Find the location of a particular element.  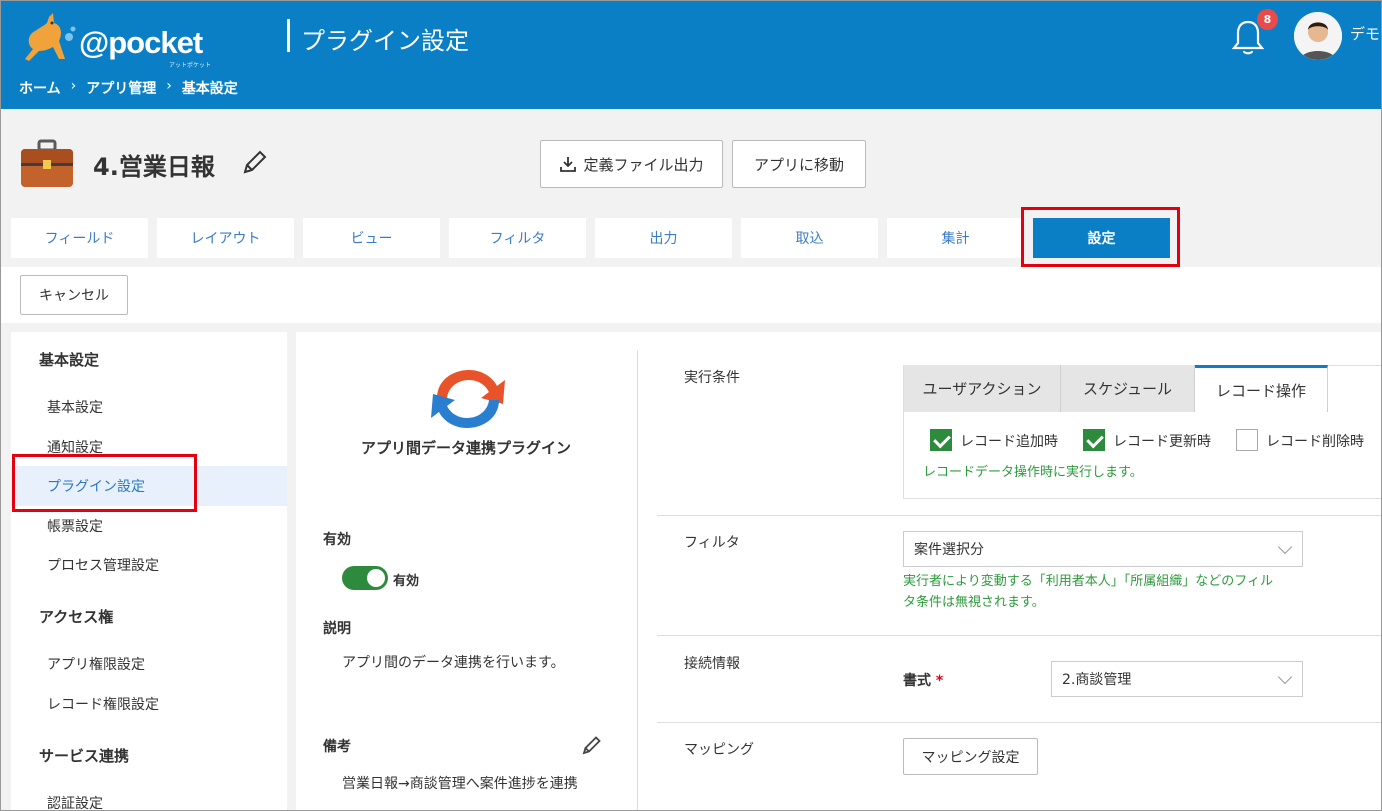

download-icon is located at coordinates (568, 164).